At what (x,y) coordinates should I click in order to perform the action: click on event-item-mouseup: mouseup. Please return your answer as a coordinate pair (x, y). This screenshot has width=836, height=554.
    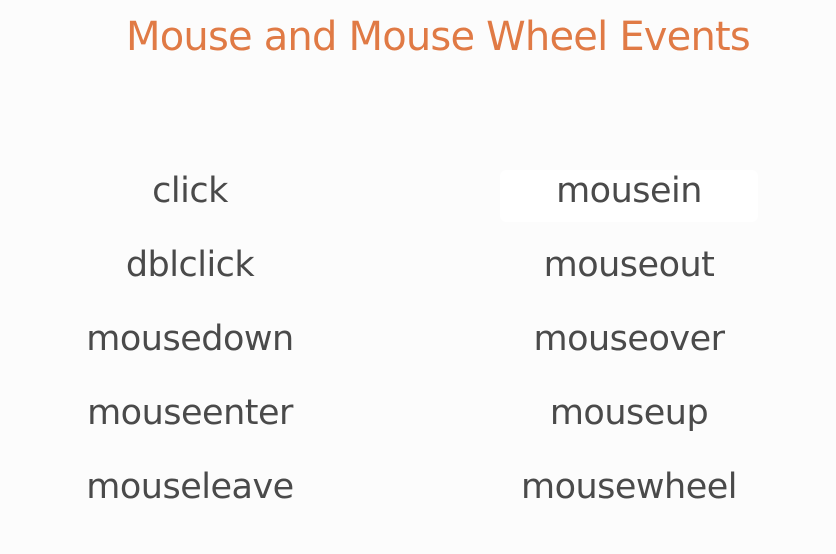
    Looking at the image, I should click on (629, 413).